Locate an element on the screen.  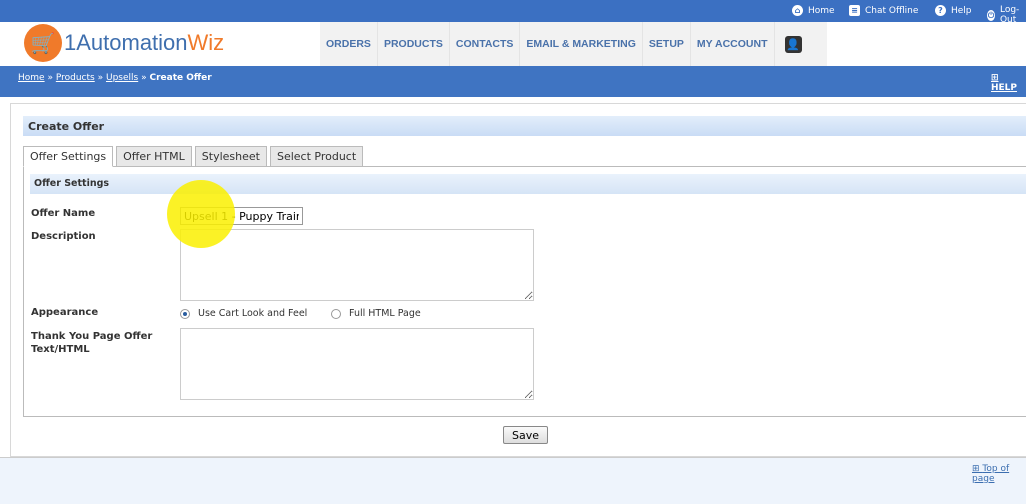
offer-name-label: Offer Name is located at coordinates (63, 213).